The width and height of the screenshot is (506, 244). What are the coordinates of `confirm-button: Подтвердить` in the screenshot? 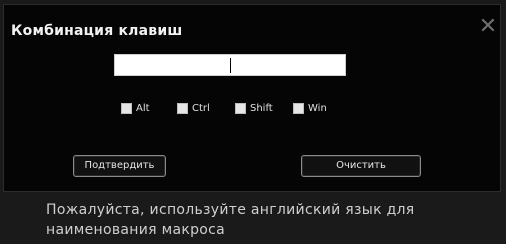 It's located at (119, 166).